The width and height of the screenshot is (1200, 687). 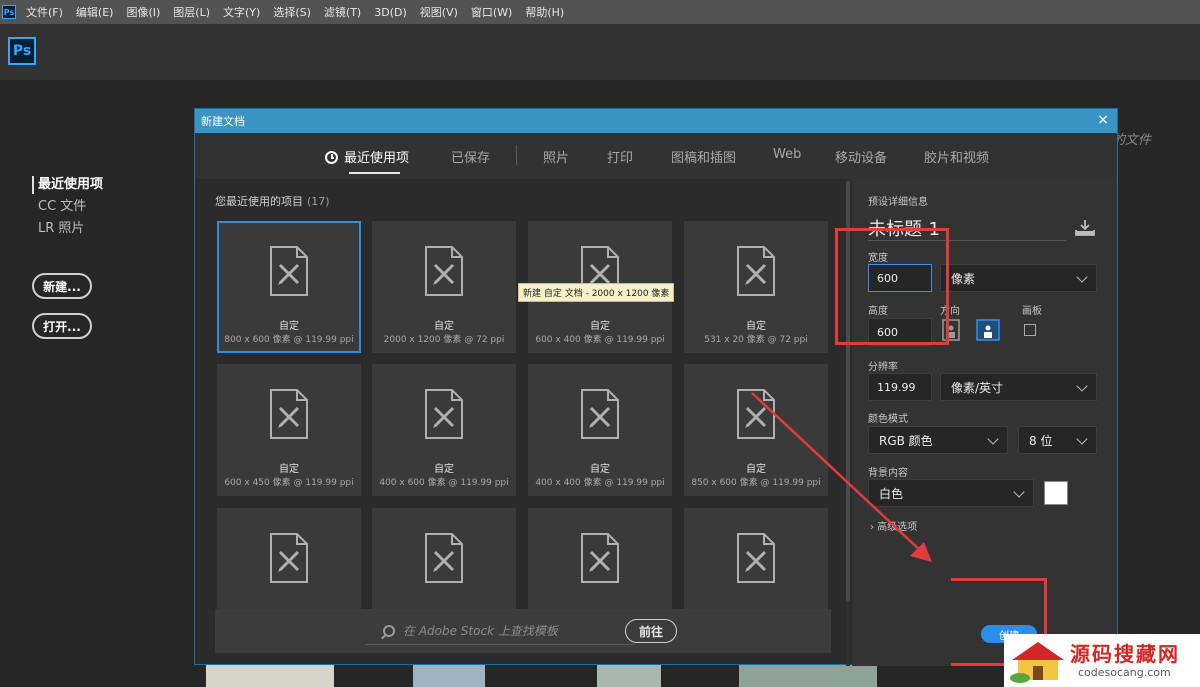 I want to click on adobe-stock-bar: 在 Adobe Stock 上查找模板 前往, so click(x=523, y=631).